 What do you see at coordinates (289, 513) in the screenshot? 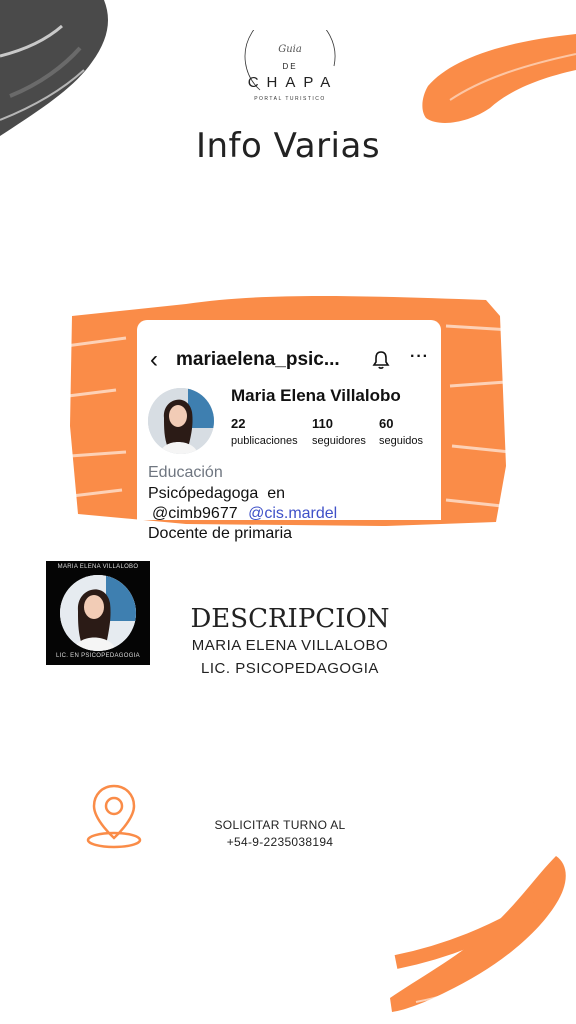
I see `bio-mention-cis-mardel: @cis.mardel` at bounding box center [289, 513].